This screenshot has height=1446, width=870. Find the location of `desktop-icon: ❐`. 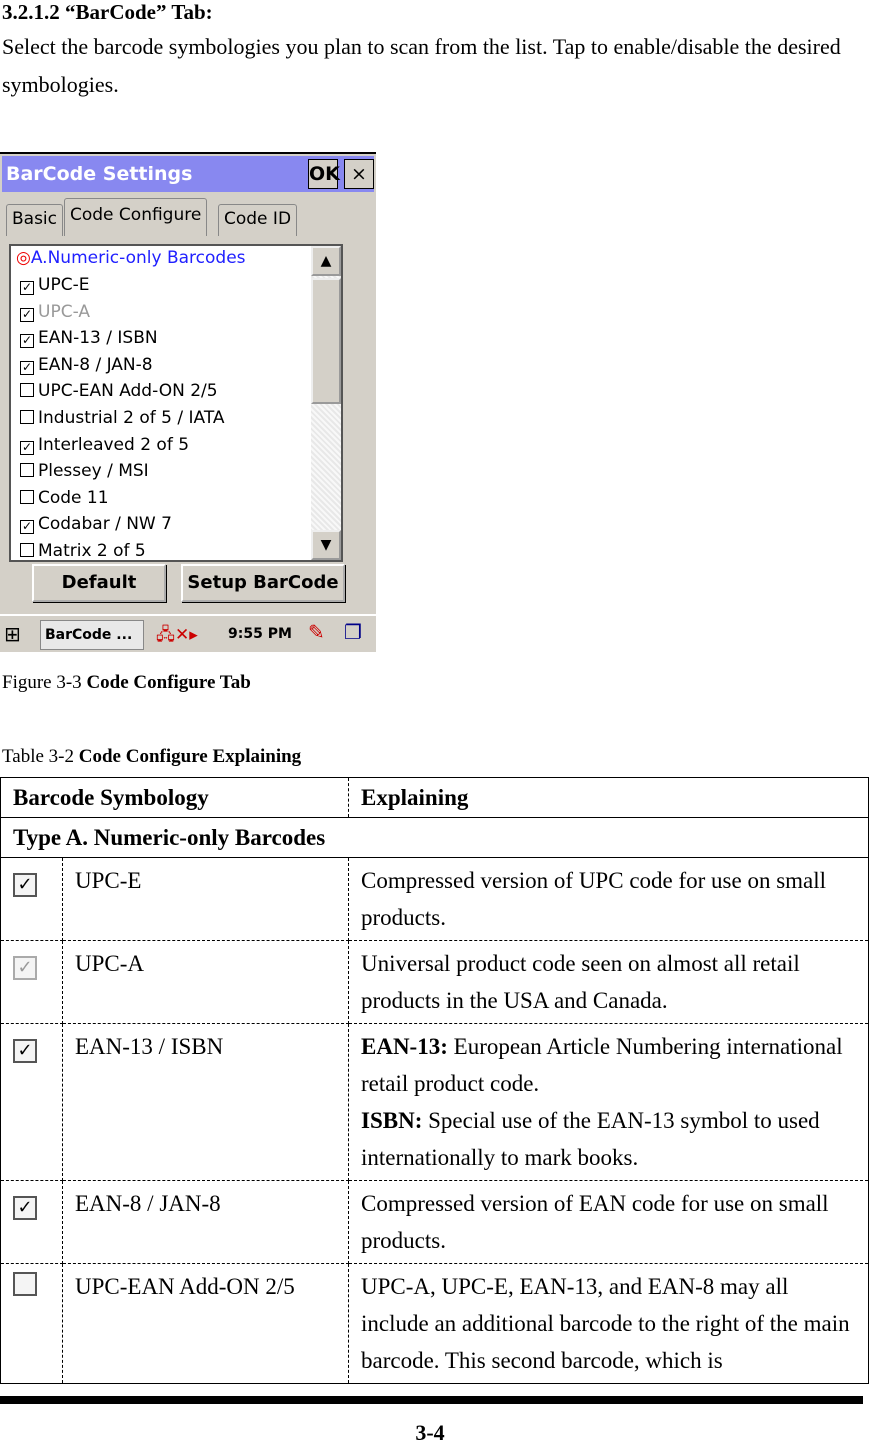

desktop-icon: ❐ is located at coordinates (353, 632).